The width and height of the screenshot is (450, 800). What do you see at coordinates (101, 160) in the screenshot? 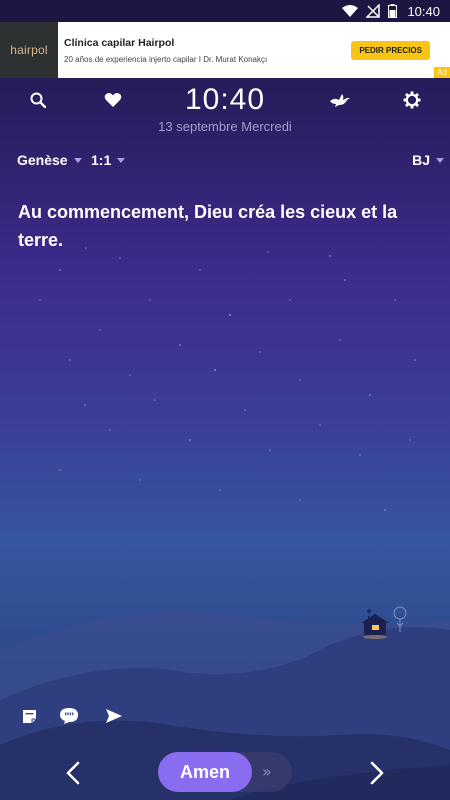
I see `chapter-verse-label: 1:1` at bounding box center [101, 160].